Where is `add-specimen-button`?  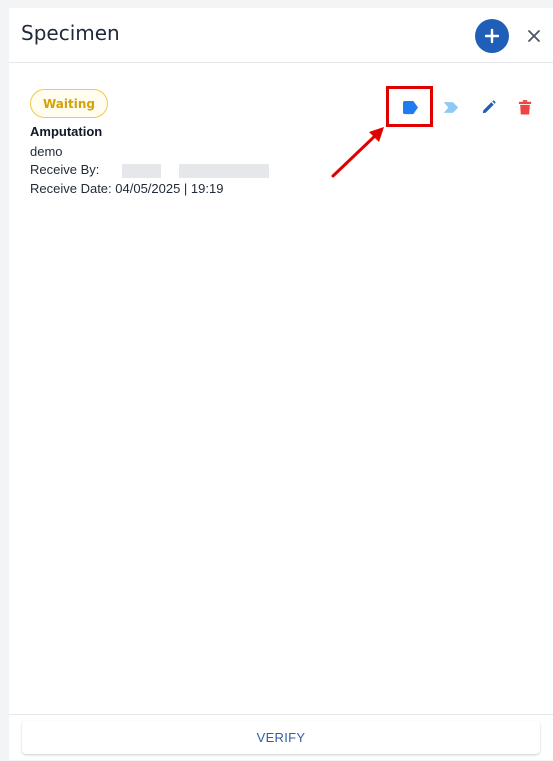 add-specimen-button is located at coordinates (492, 36).